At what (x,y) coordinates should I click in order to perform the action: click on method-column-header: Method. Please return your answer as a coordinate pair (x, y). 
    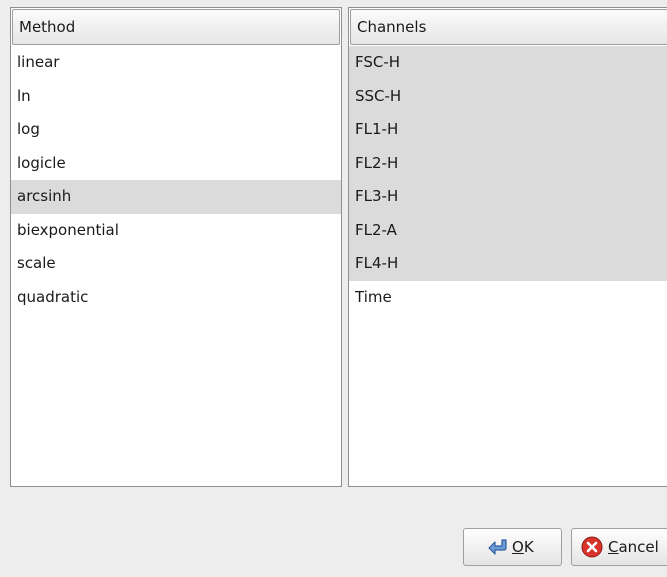
    Looking at the image, I should click on (176, 27).